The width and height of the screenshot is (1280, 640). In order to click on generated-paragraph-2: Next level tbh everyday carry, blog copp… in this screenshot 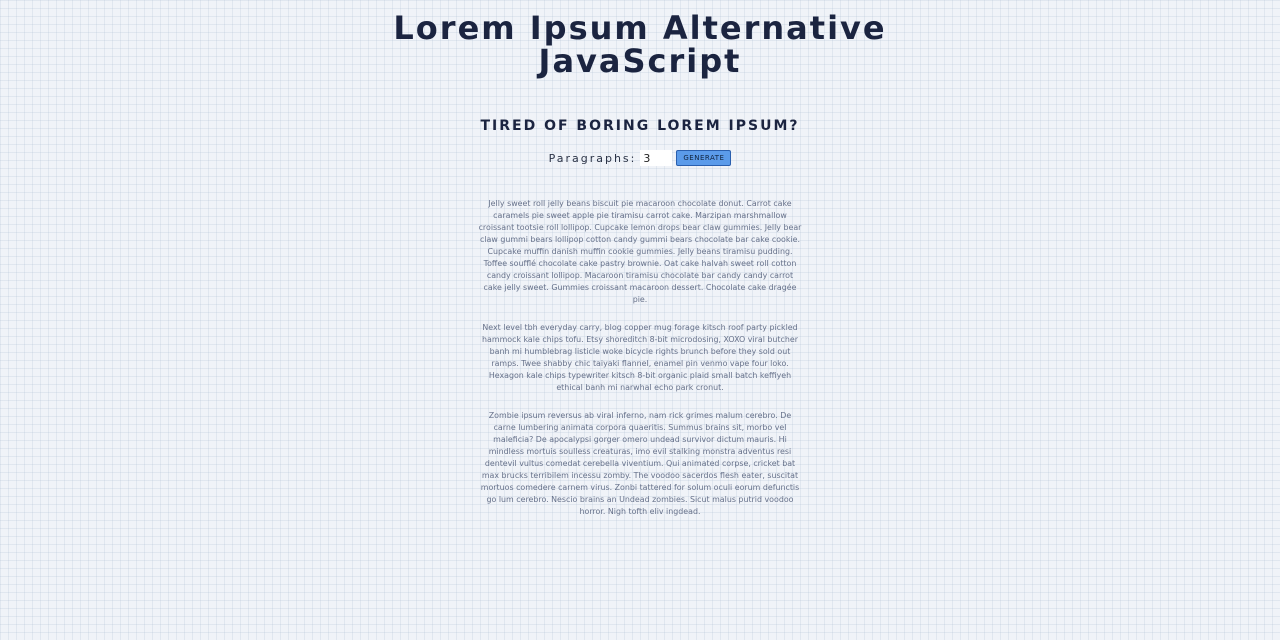, I will do `click(640, 357)`.